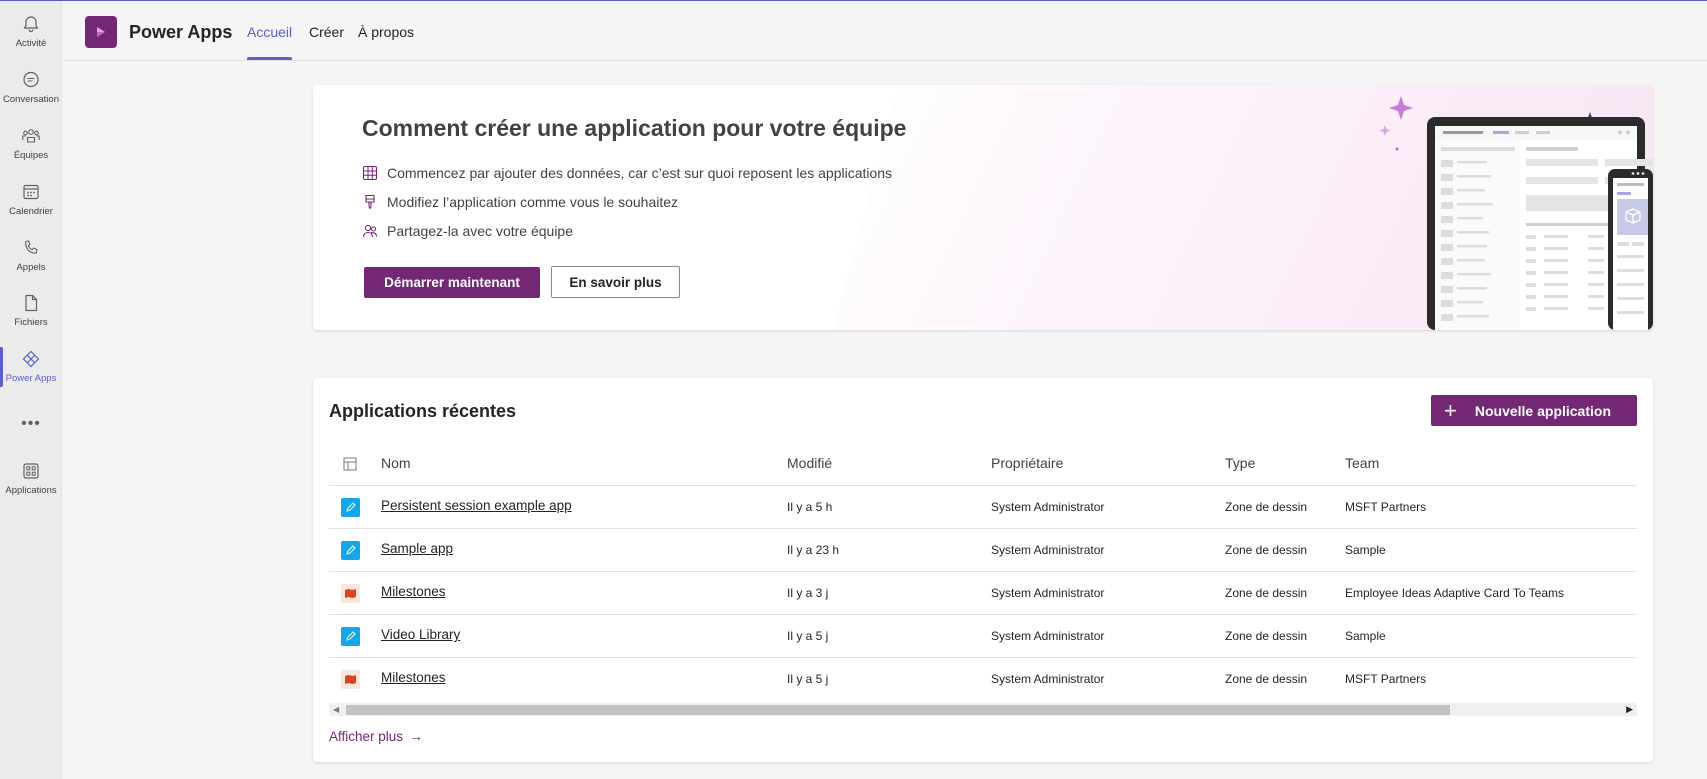 The height and width of the screenshot is (779, 1707). I want to click on tab-a-propos: À propos, so click(386, 32).